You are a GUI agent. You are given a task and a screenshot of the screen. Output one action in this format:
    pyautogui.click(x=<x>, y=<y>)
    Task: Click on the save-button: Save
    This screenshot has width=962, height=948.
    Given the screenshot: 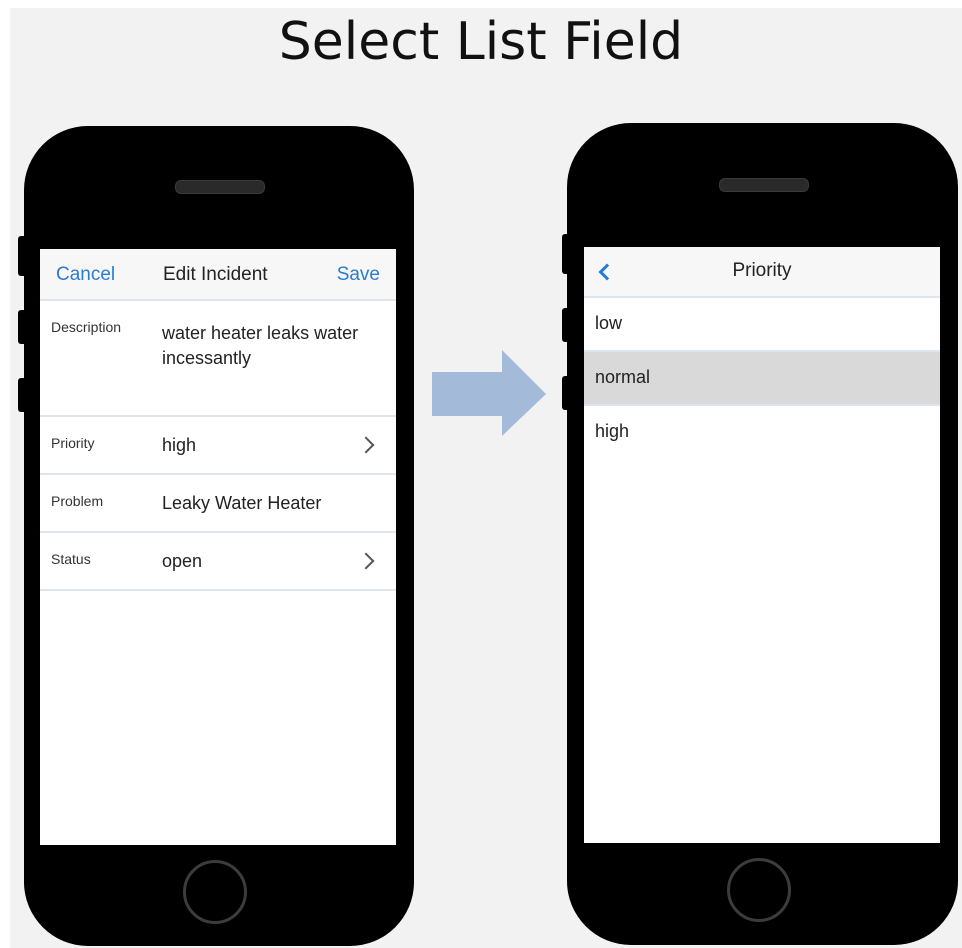 What is the action you would take?
    pyautogui.click(x=358, y=275)
    